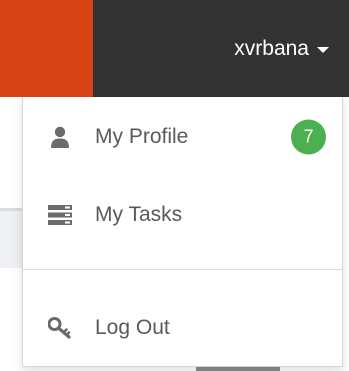  I want to click on menu-item-label: Log Out, so click(132, 327).